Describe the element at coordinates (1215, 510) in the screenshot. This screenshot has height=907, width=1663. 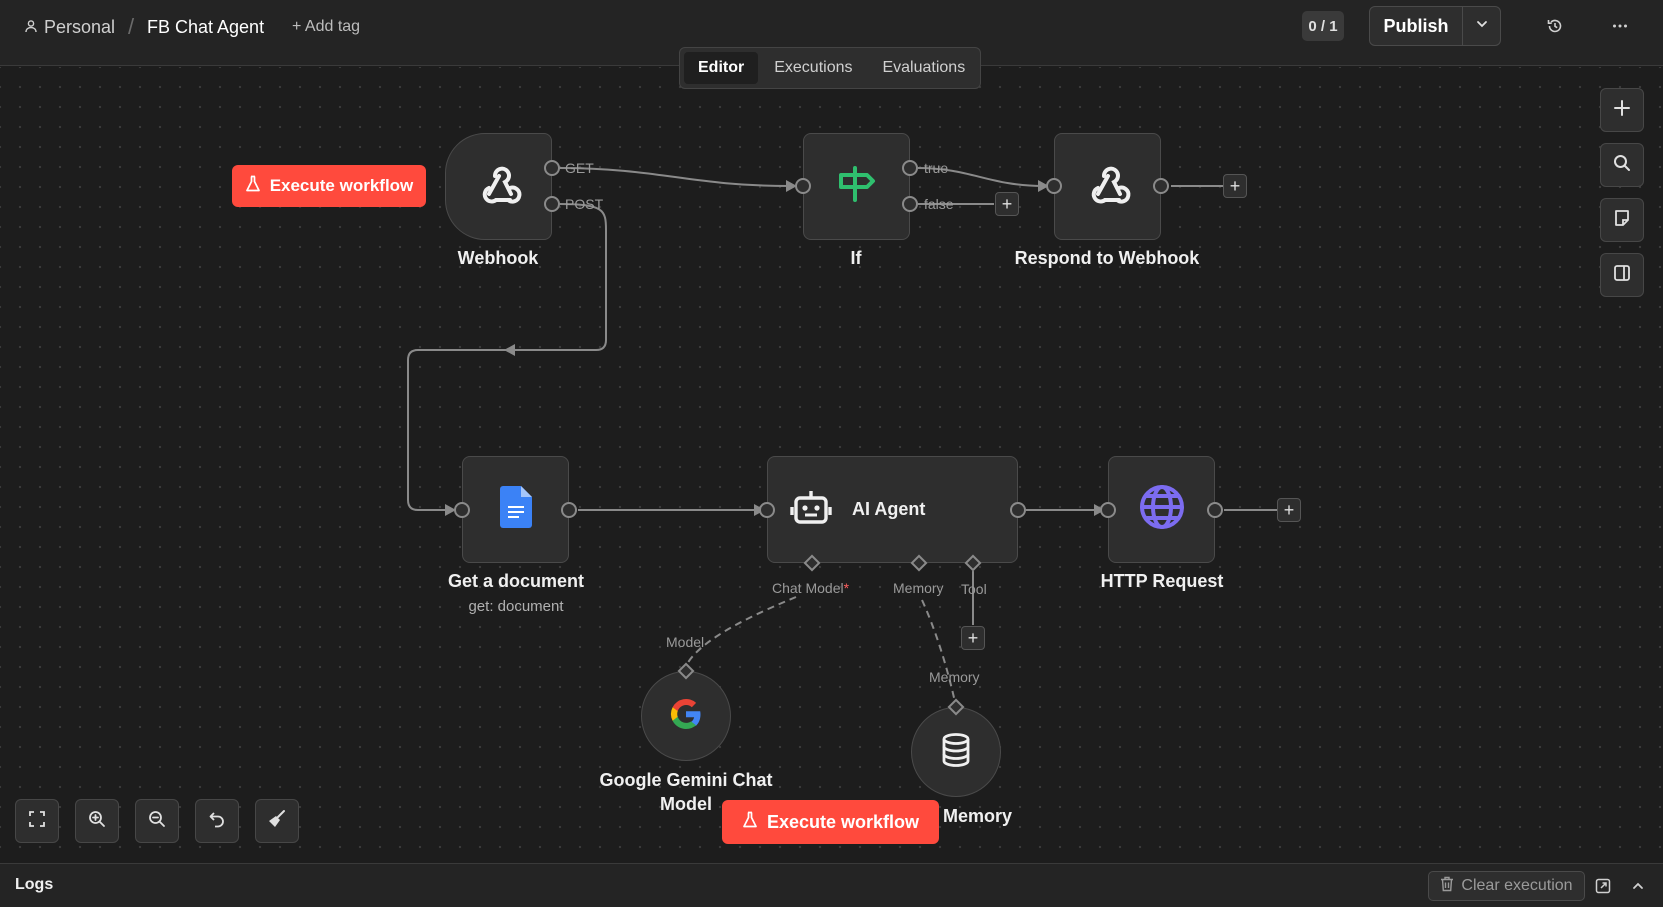
I see `http-request-output` at that location.